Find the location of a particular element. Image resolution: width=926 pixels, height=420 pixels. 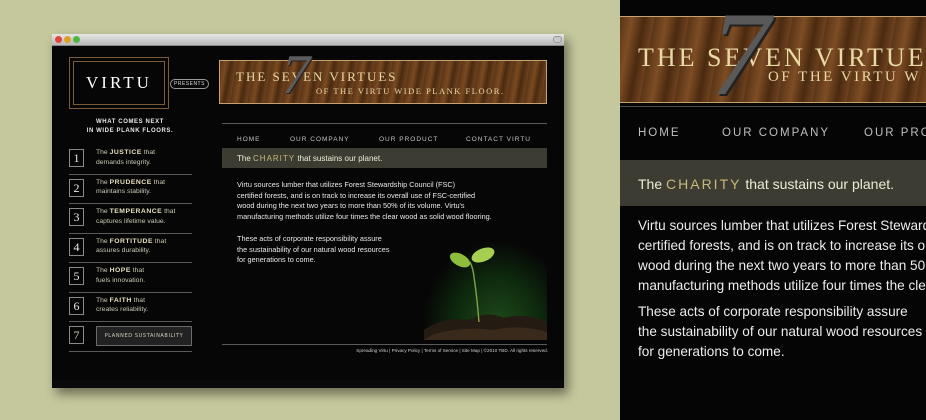

zoom-nav-our-product: OUR PRO is located at coordinates (895, 133).